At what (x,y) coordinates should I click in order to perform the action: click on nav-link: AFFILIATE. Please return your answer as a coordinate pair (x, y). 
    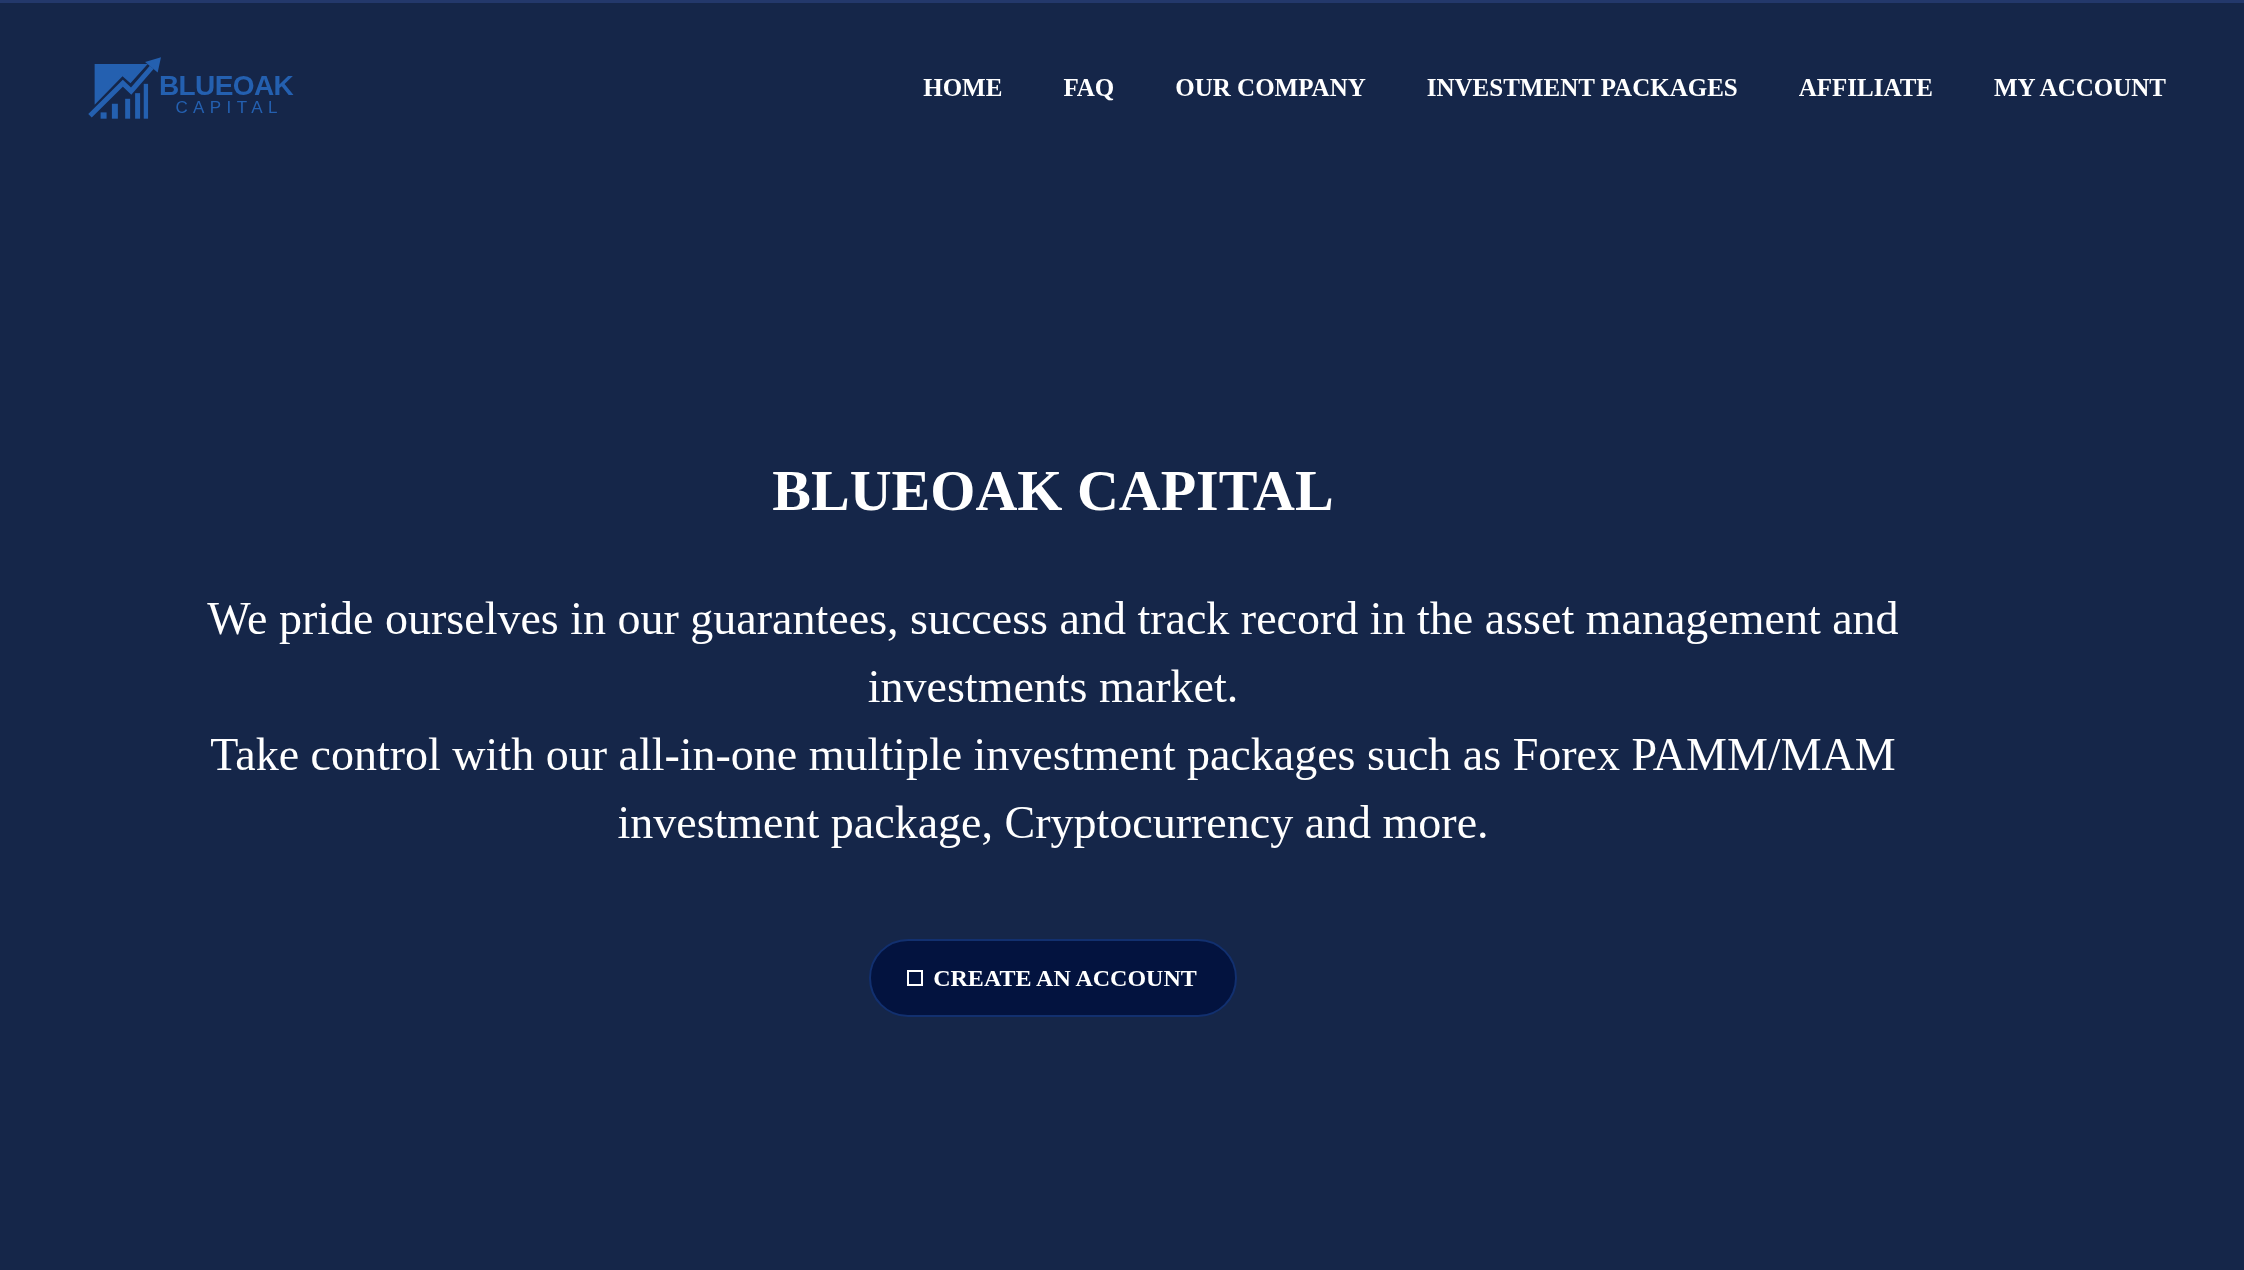
    Looking at the image, I should click on (1865, 88).